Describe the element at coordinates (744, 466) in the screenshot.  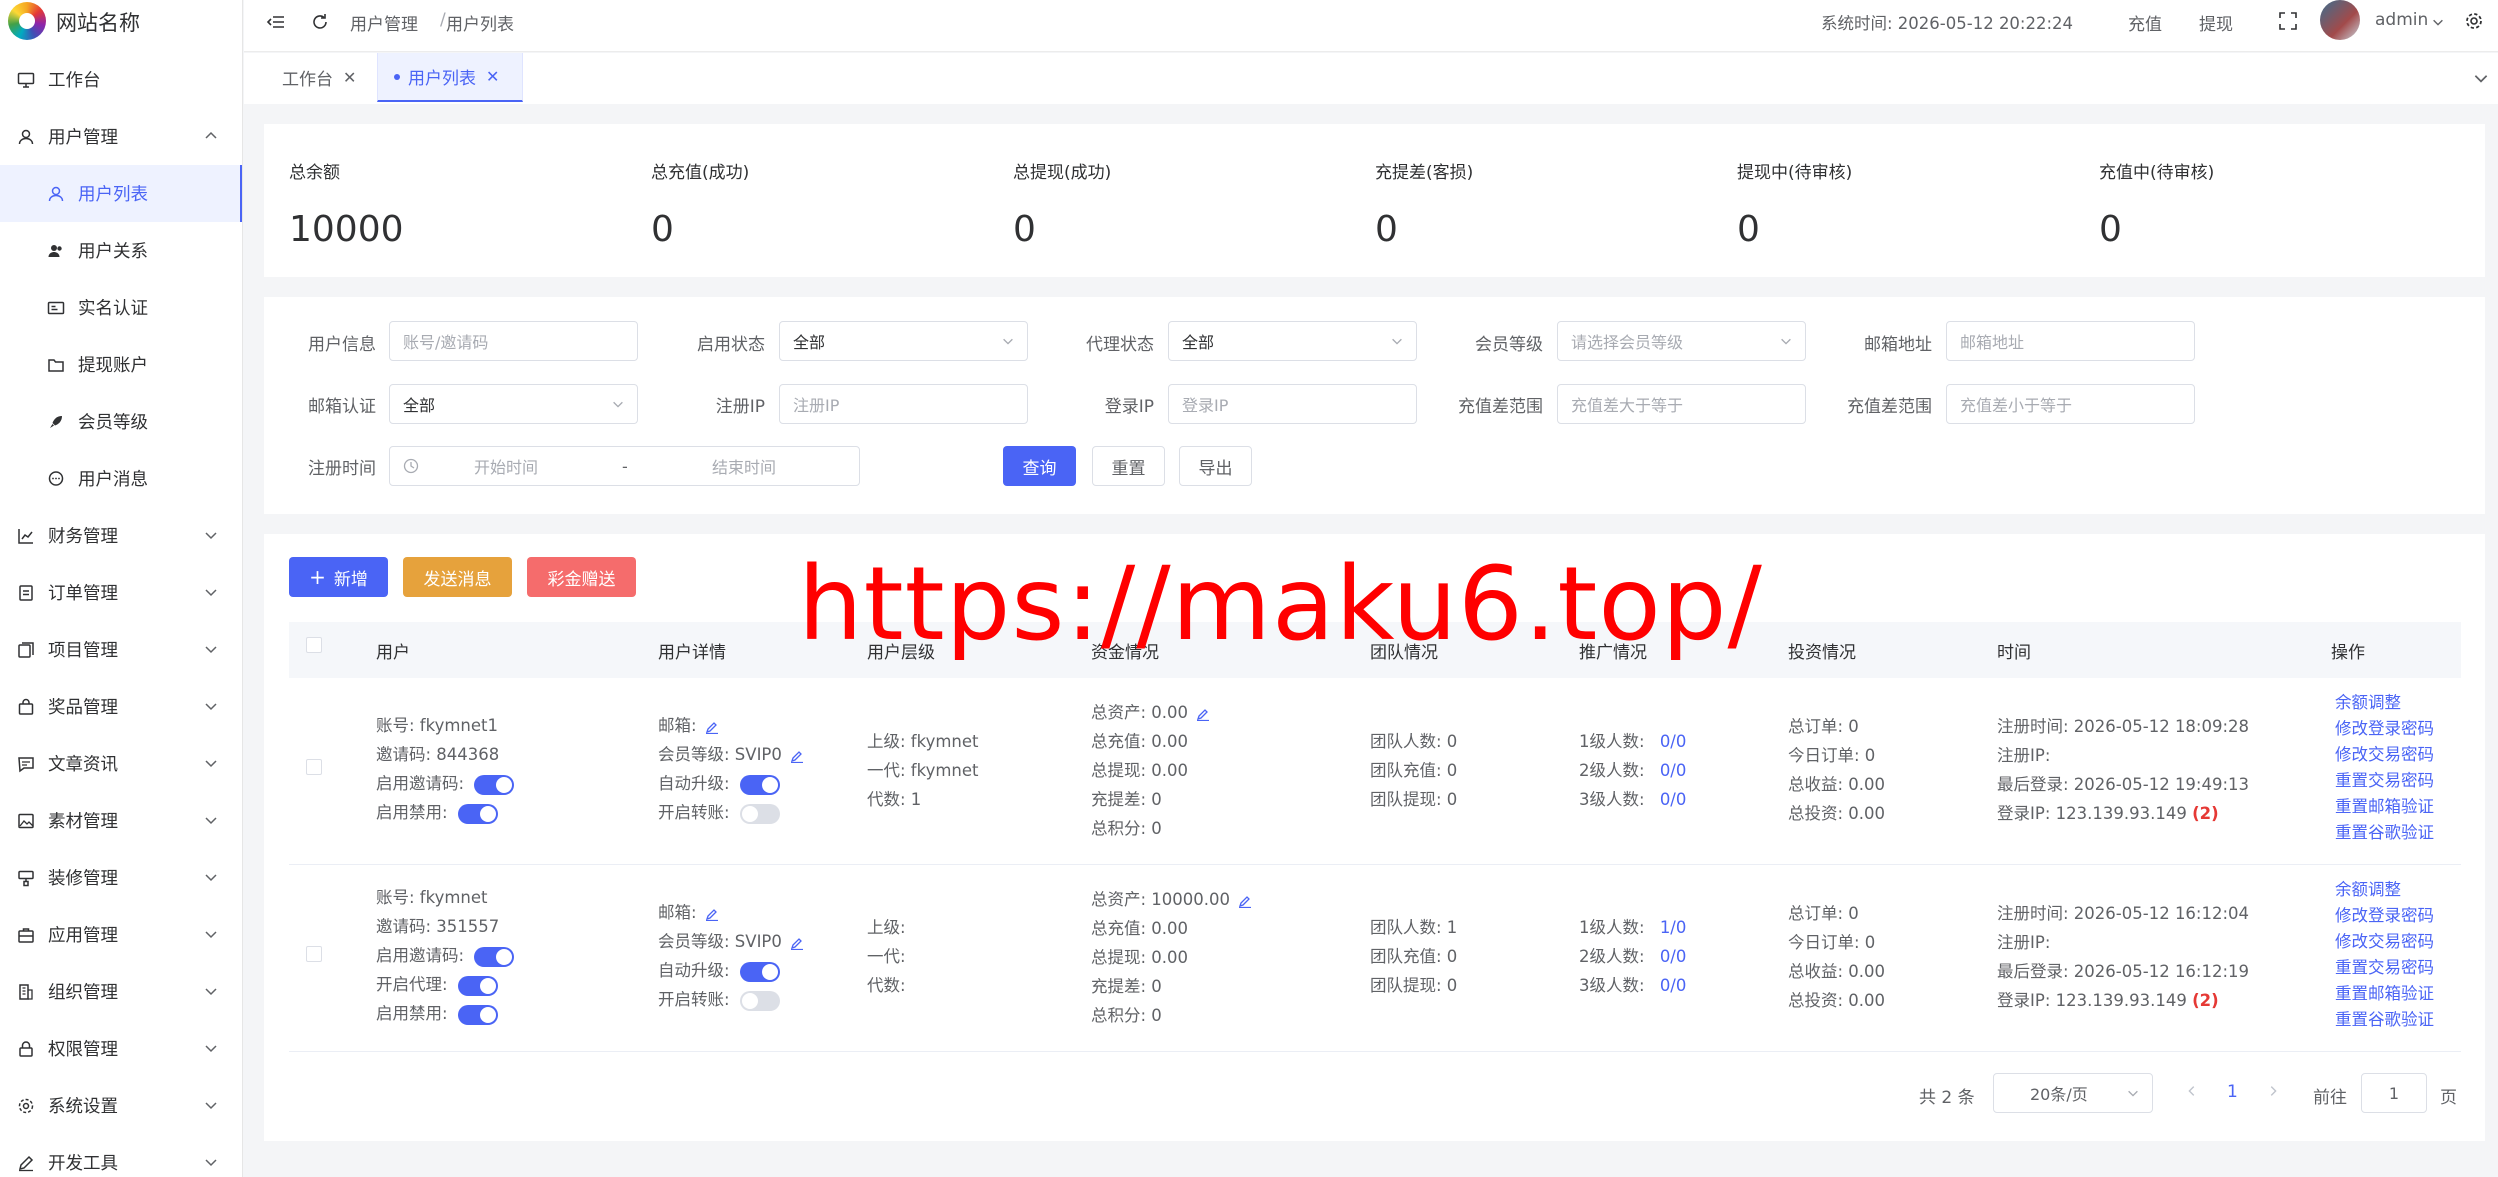
I see `end-time: 结束时间` at that location.